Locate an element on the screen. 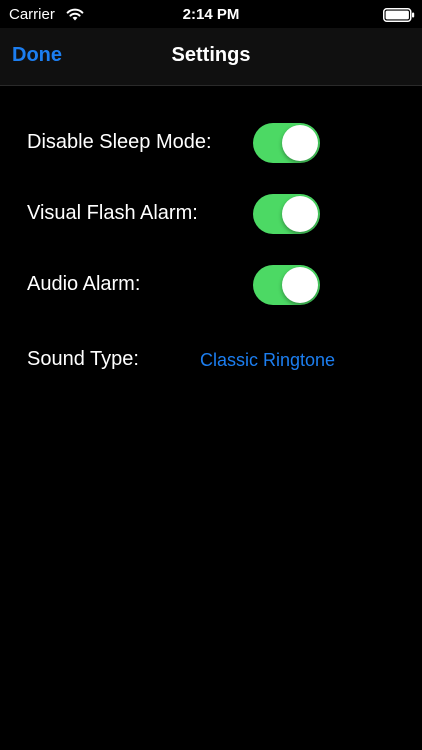  audio-alarm-toggle is located at coordinates (286, 285).